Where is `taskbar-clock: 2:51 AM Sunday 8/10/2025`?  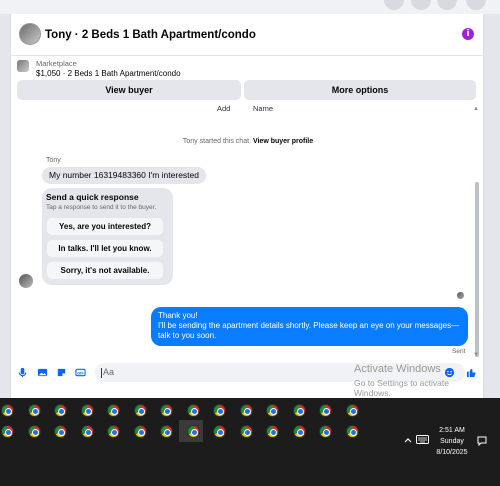 taskbar-clock: 2:51 AM Sunday 8/10/2025 is located at coordinates (452, 441).